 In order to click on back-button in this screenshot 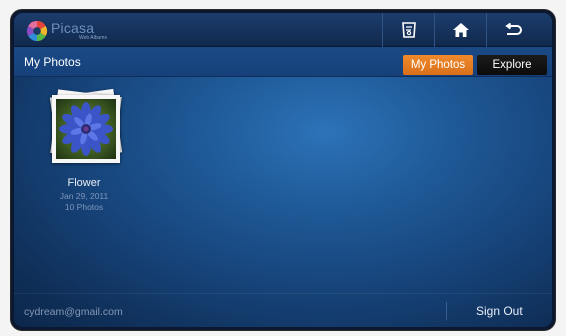, I will do `click(512, 30)`.